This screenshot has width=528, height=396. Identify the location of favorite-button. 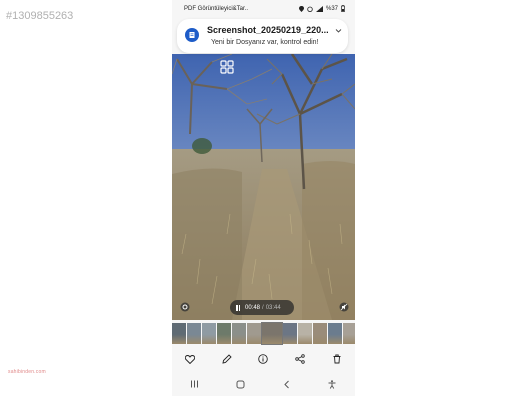
(190, 359).